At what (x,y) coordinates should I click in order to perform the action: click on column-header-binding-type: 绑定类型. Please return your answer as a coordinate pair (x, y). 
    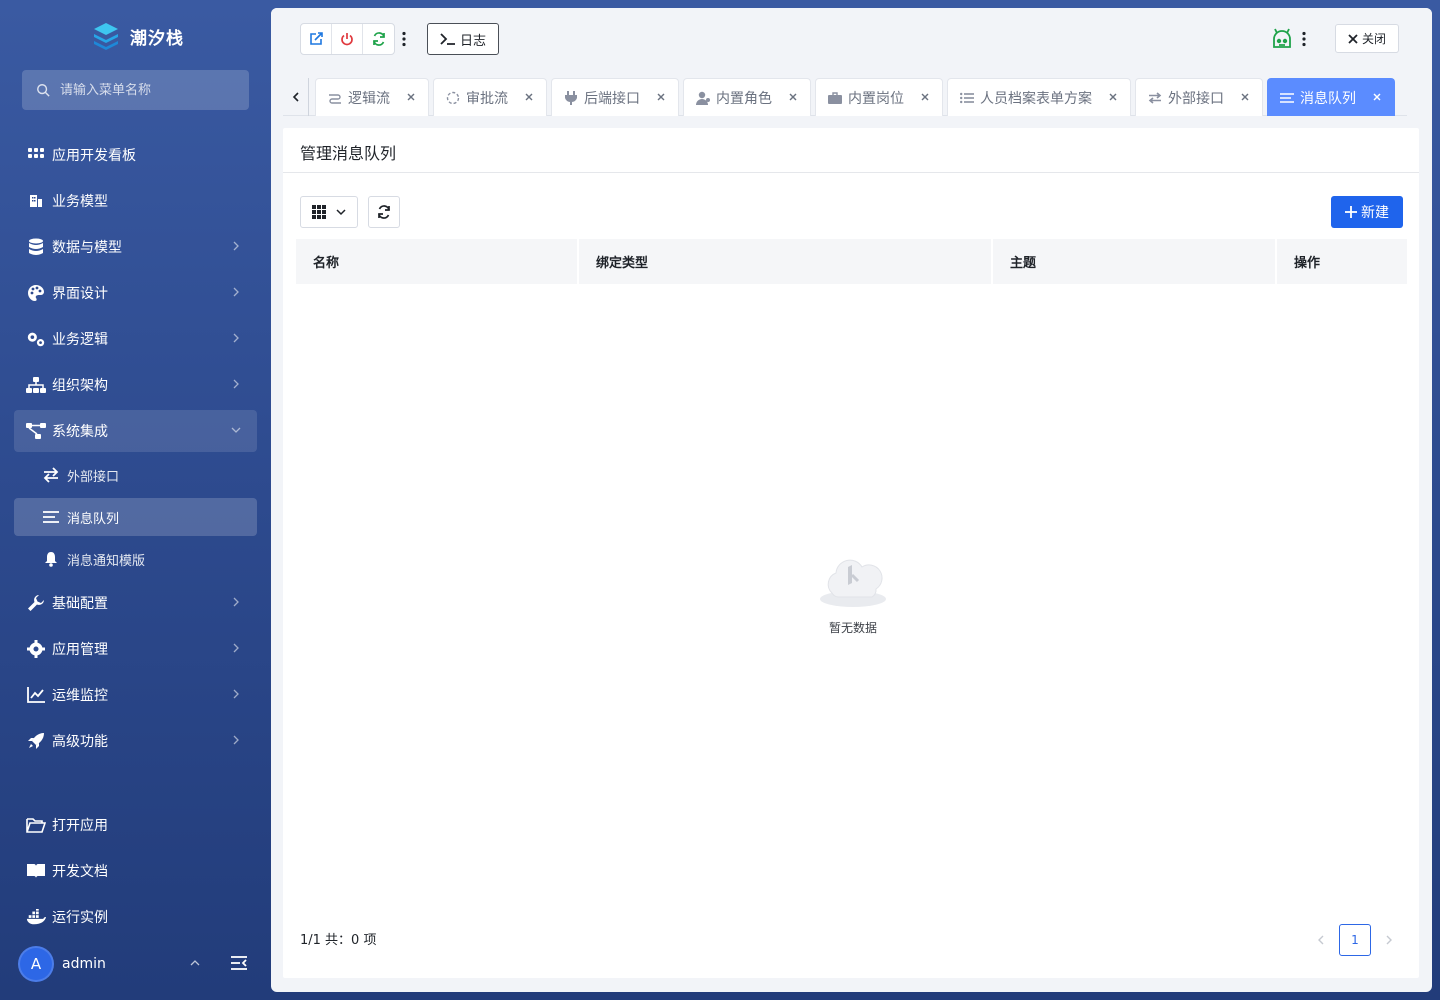
    Looking at the image, I should click on (786, 261).